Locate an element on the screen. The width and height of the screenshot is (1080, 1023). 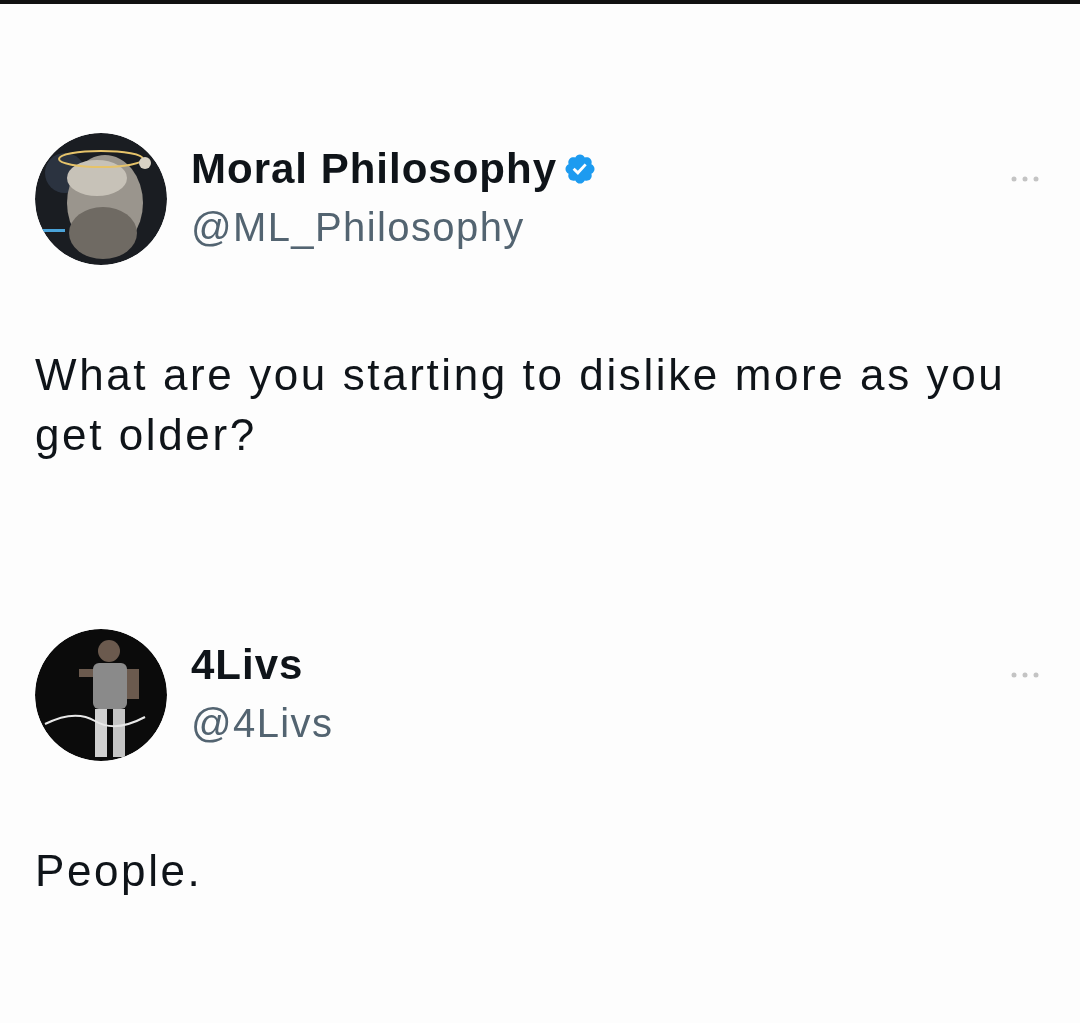
username: @ML_Philosophy is located at coordinates (588, 227).